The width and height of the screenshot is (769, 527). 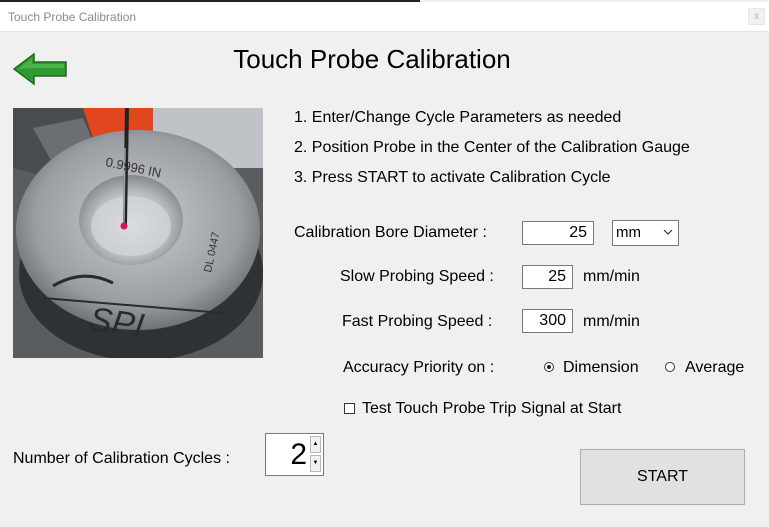 I want to click on bore-diameter-label: Calibration Bore Diameter :, so click(x=390, y=232).